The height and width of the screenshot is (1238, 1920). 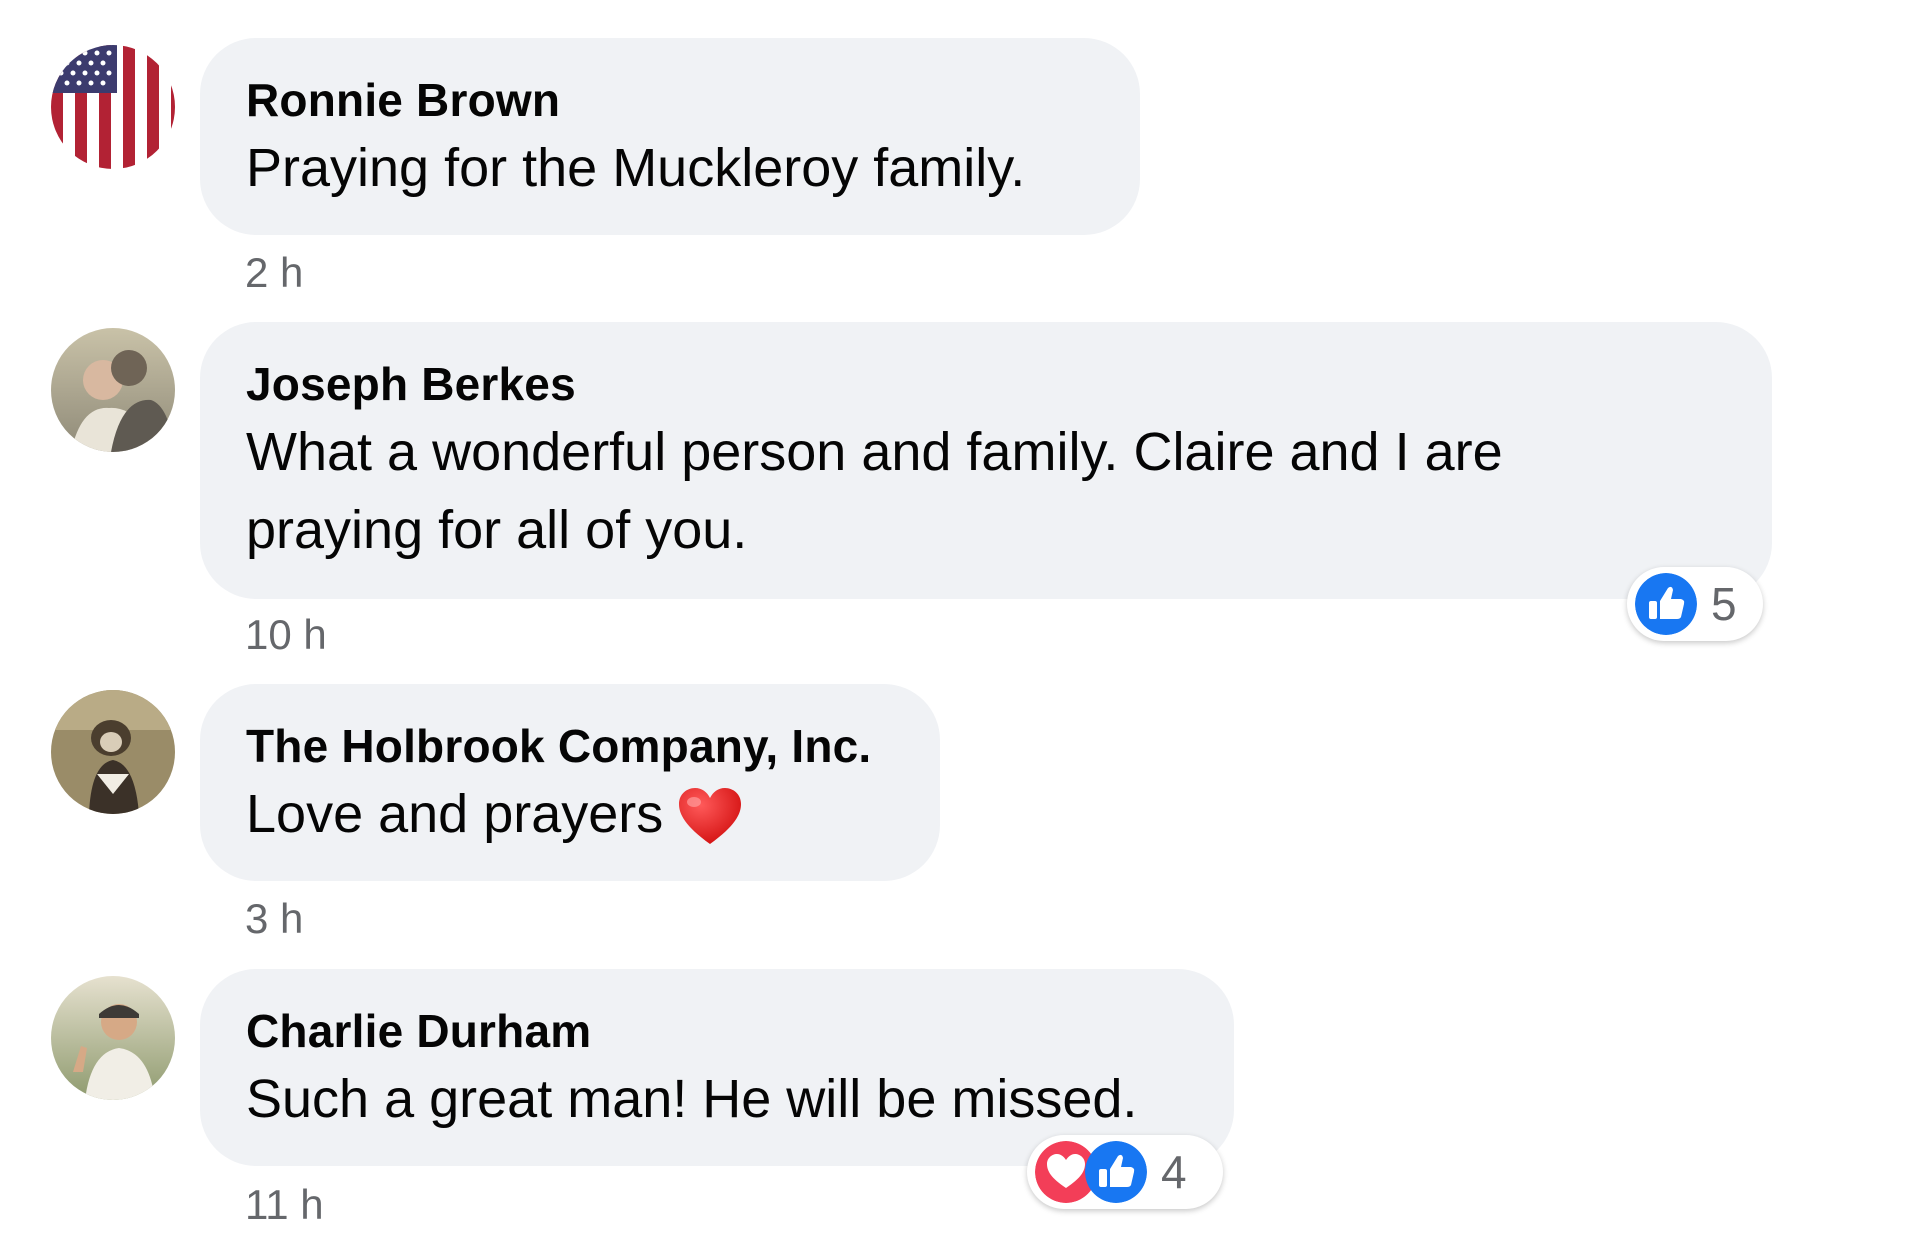 I want to click on comment-timestamp: 3 h, so click(x=274, y=919).